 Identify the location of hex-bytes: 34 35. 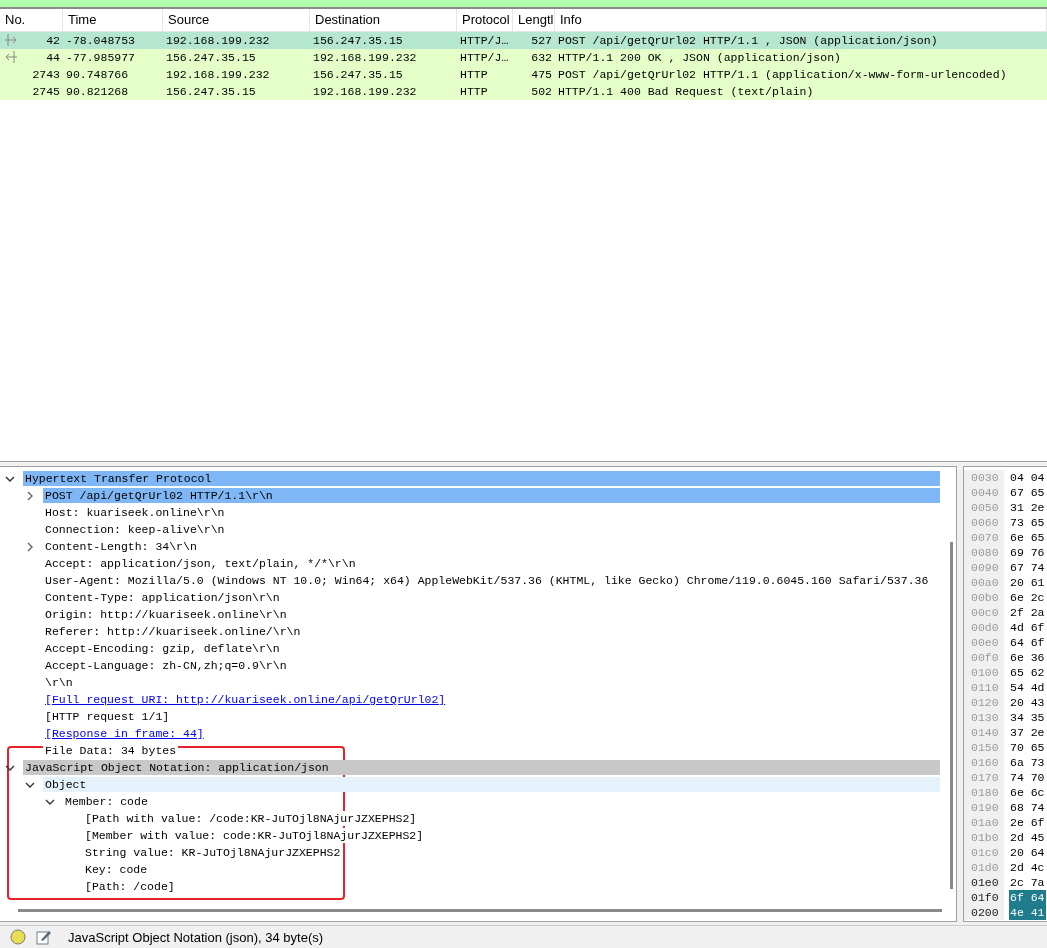
(1027, 717).